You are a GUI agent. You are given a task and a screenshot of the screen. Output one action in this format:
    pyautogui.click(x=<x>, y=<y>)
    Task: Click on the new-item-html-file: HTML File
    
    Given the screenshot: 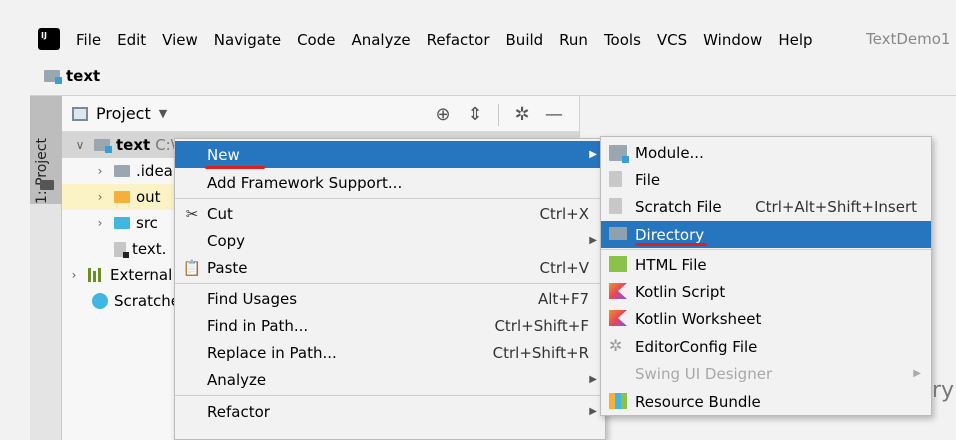 What is the action you would take?
    pyautogui.click(x=766, y=264)
    